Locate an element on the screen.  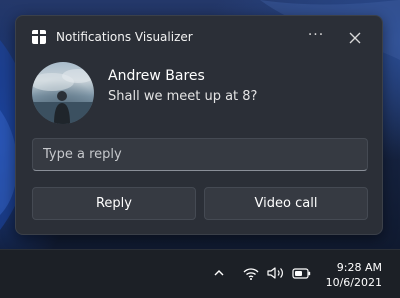
wifi-icon is located at coordinates (251, 274).